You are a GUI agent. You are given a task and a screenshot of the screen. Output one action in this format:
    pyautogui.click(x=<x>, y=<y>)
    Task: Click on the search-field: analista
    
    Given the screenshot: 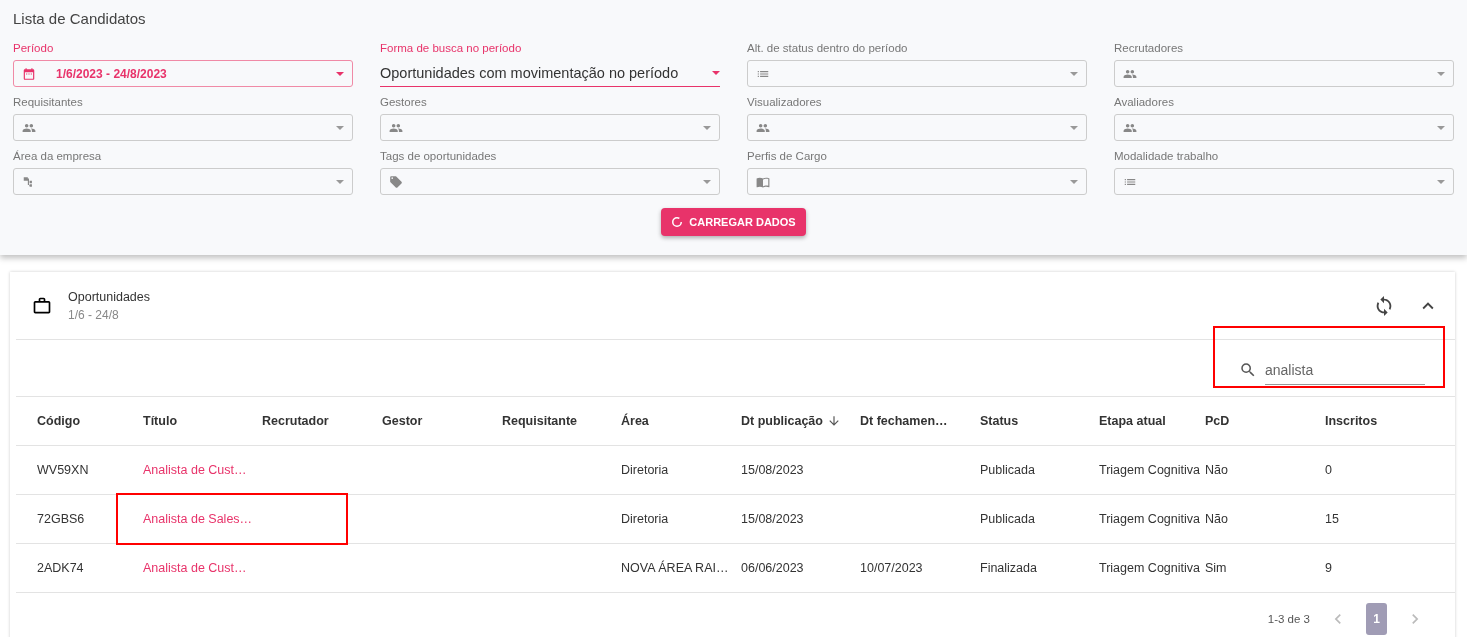 What is the action you would take?
    pyautogui.click(x=1345, y=370)
    